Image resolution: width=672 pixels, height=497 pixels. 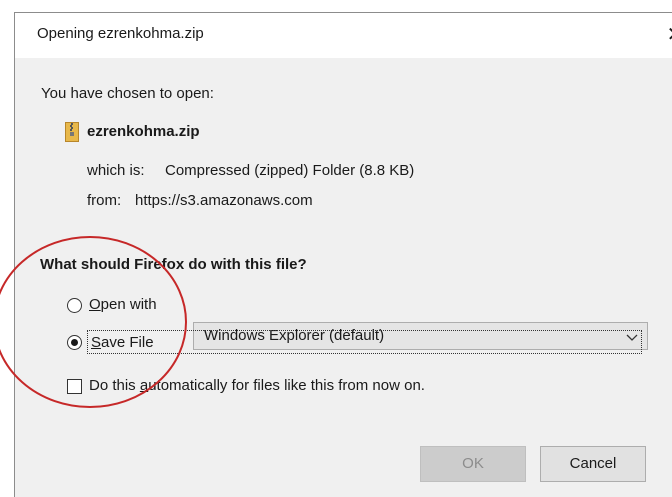 I want to click on file-name: ezrenkohma.zip, so click(x=143, y=131).